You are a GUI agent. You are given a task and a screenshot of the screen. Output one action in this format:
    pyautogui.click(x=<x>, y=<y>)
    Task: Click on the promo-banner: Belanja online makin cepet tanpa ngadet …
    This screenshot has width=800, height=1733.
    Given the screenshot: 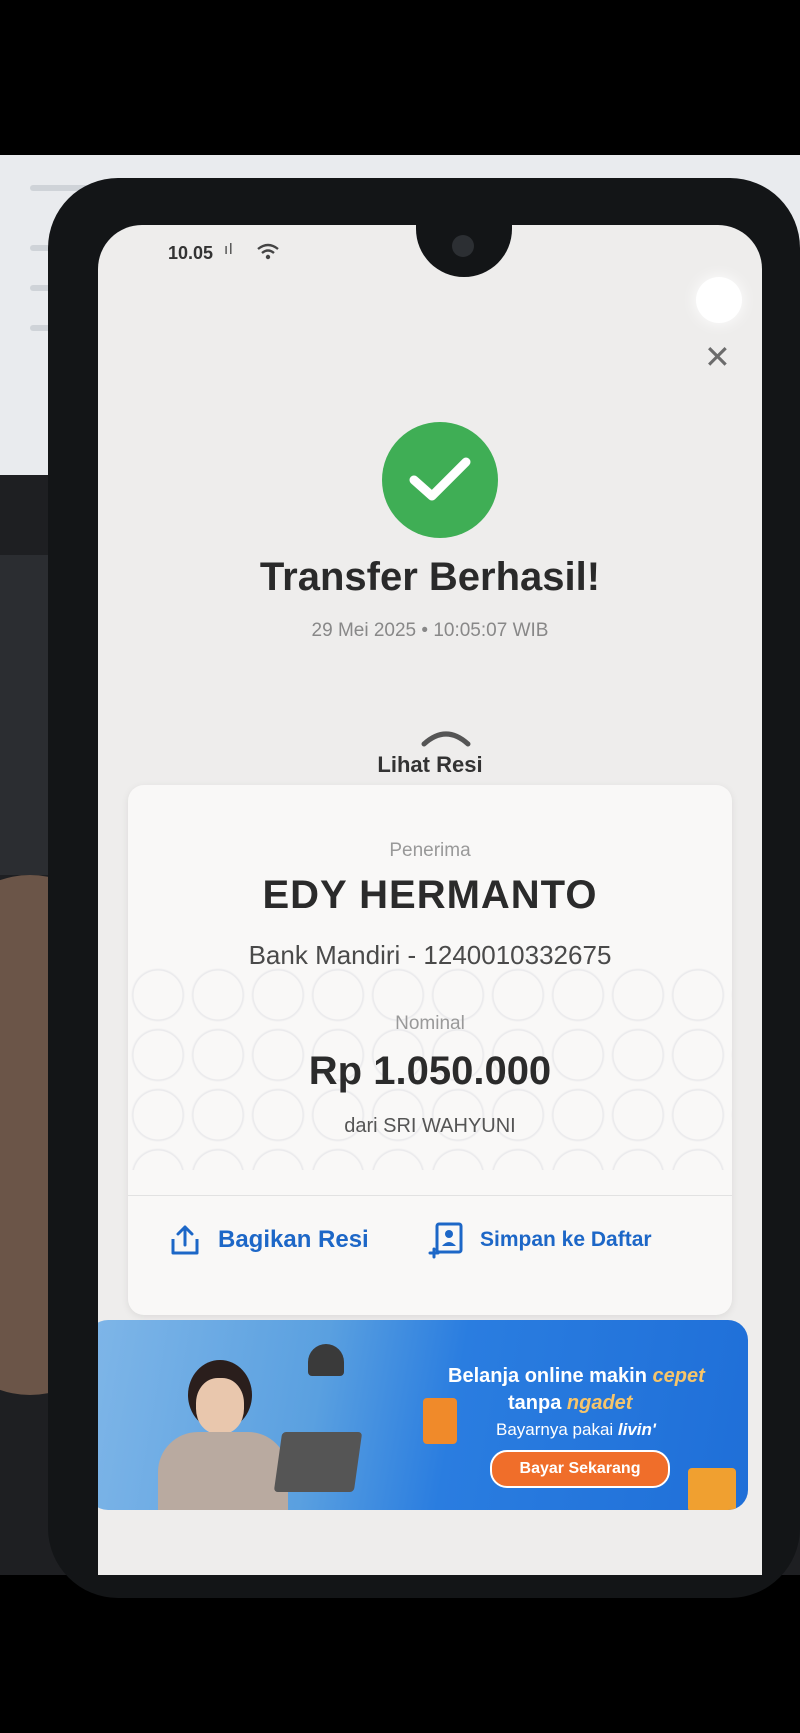 What is the action you would take?
    pyautogui.click(x=423, y=1415)
    